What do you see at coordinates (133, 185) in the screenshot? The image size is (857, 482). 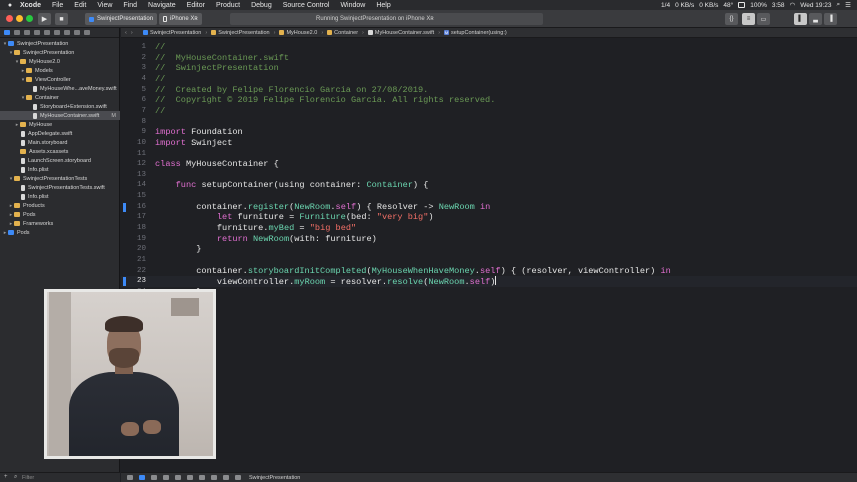 I see `line-number: 14` at bounding box center [133, 185].